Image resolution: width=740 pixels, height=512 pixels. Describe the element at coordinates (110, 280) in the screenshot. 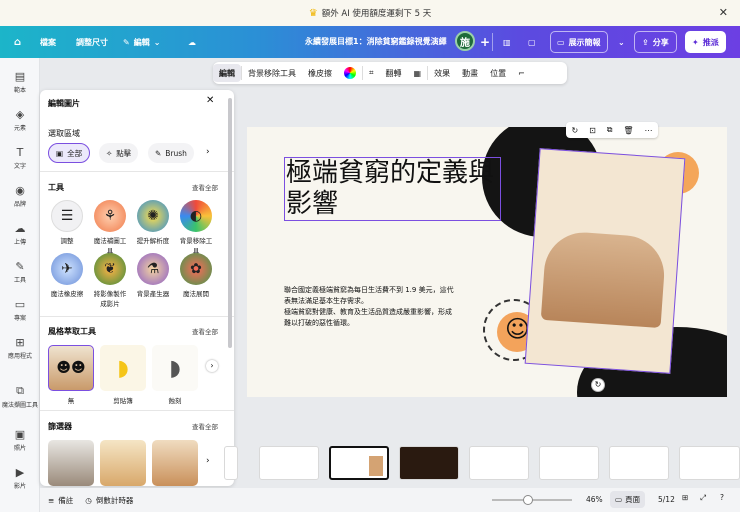

I see `tool-image-to-video: ❦ 將影像製作成影片` at that location.